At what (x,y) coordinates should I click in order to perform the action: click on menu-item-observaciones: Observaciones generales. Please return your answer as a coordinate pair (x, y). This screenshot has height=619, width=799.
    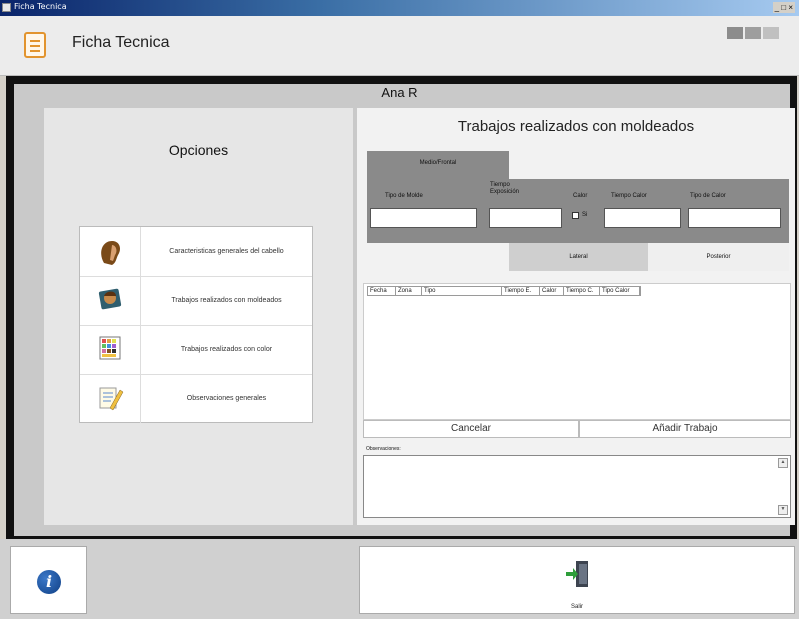
    Looking at the image, I should click on (196, 398).